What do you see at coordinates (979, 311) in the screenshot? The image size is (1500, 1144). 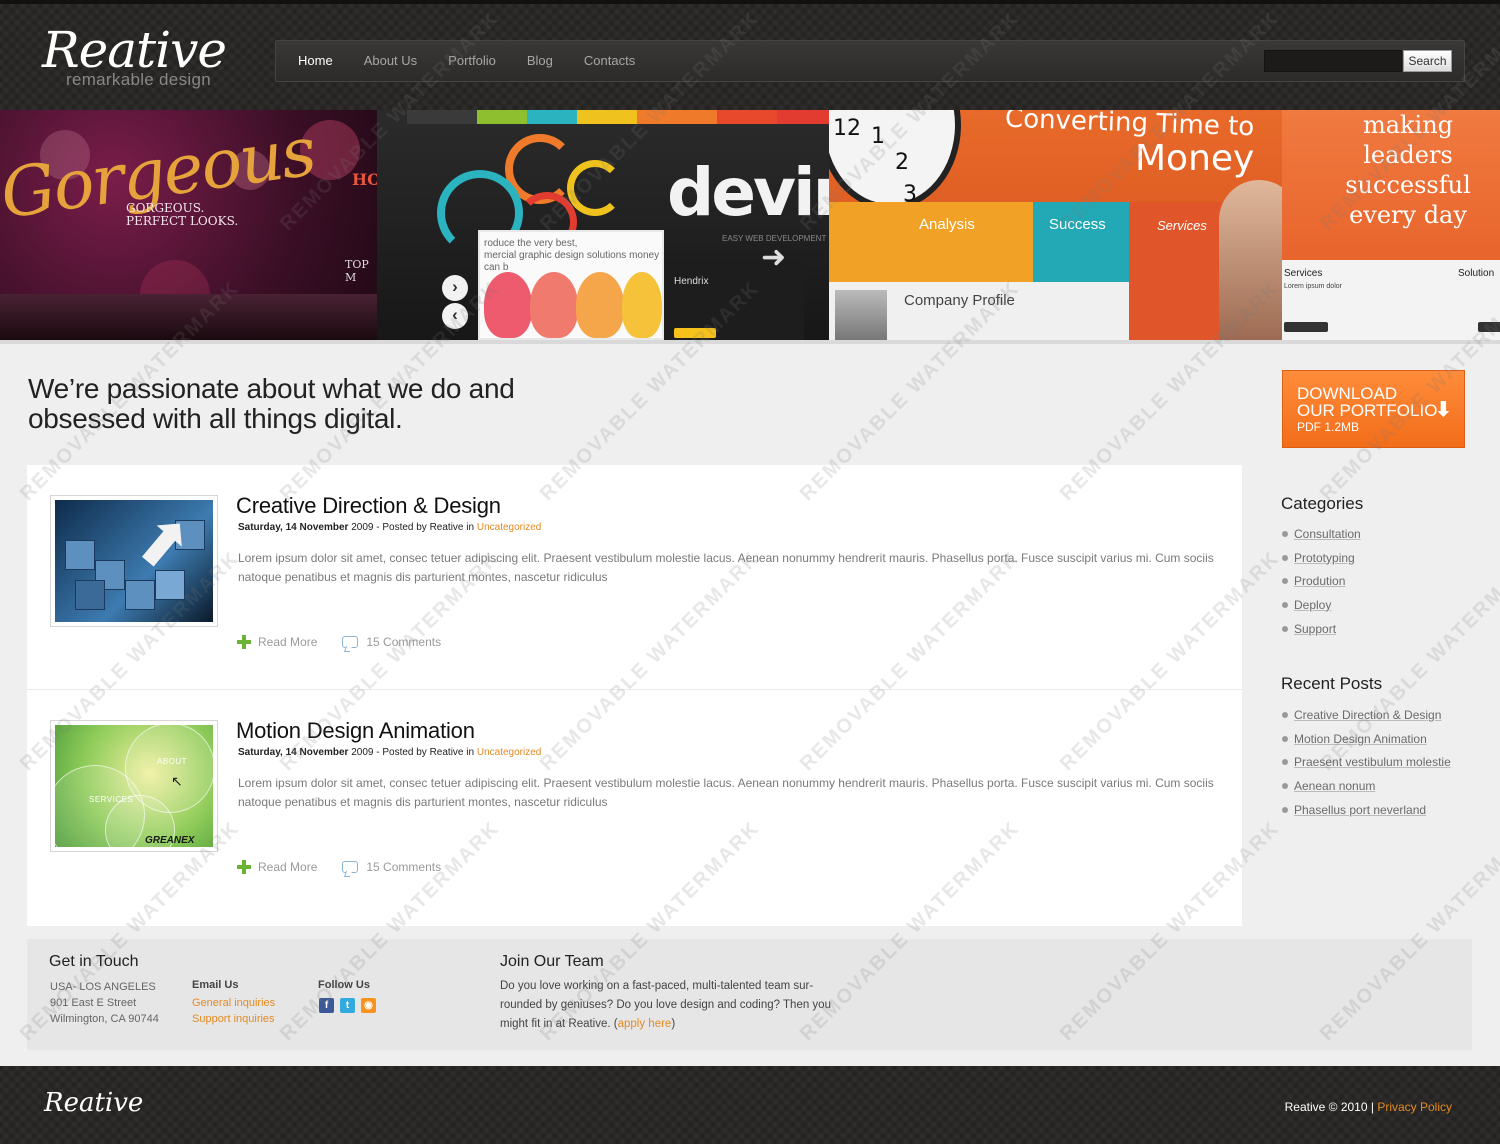 I see `banner-company-profile: Company Profile` at bounding box center [979, 311].